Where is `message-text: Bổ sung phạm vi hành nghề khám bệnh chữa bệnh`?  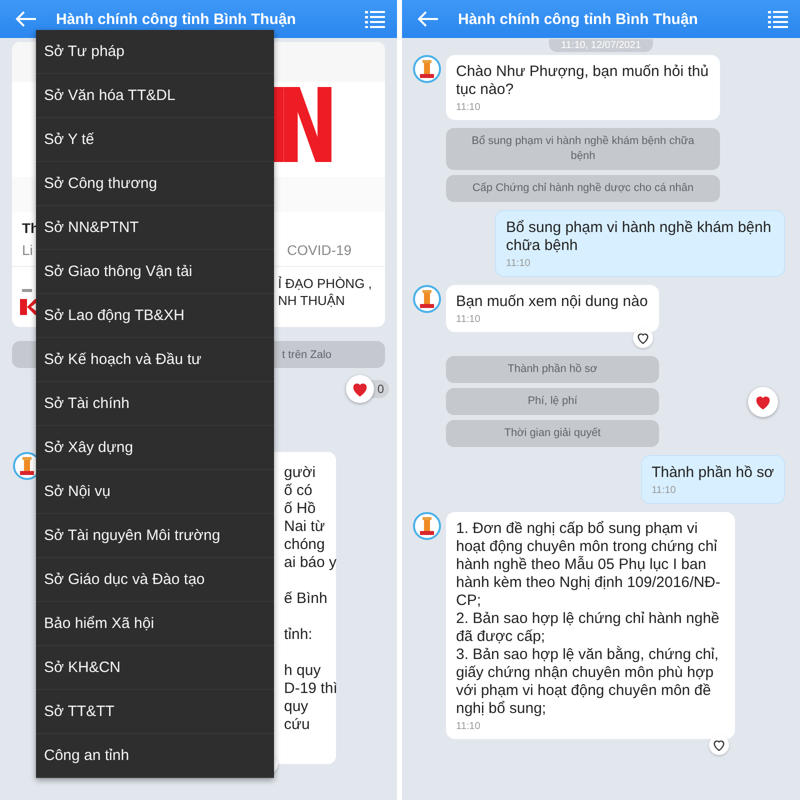
message-text: Bổ sung phạm vi hành nghề khám bệnh chữa bệnh is located at coordinates (639, 237).